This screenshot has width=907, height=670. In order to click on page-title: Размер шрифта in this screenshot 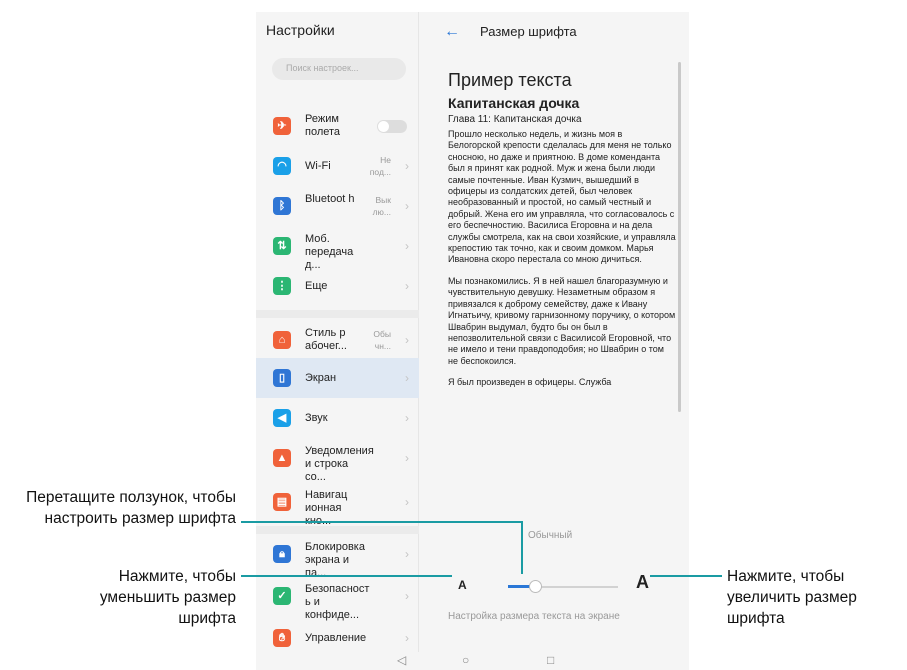, I will do `click(528, 31)`.